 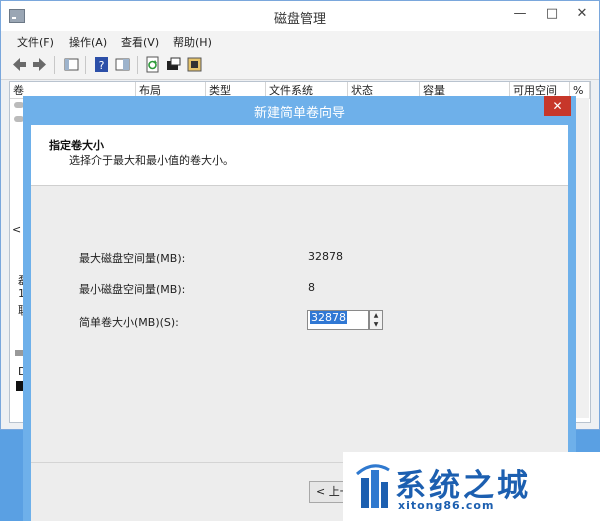 I want to click on step-title: 指定卷大小, so click(x=76, y=145).